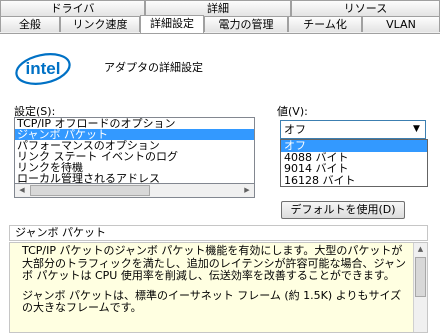 Image resolution: width=440 pixels, height=333 pixels. I want to click on dropdown-option: 9014 バイト, so click(354, 169).